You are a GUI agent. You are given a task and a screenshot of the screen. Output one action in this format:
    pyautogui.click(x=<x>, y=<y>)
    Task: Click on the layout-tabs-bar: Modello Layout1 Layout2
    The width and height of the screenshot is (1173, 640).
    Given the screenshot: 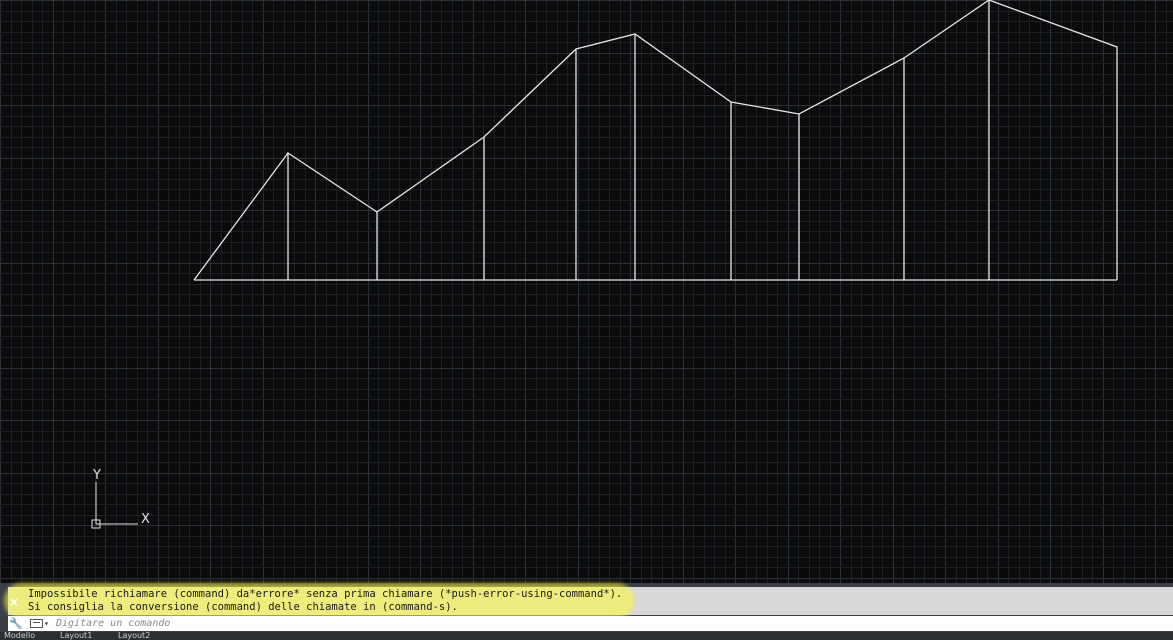 What is the action you would take?
    pyautogui.click(x=586, y=636)
    